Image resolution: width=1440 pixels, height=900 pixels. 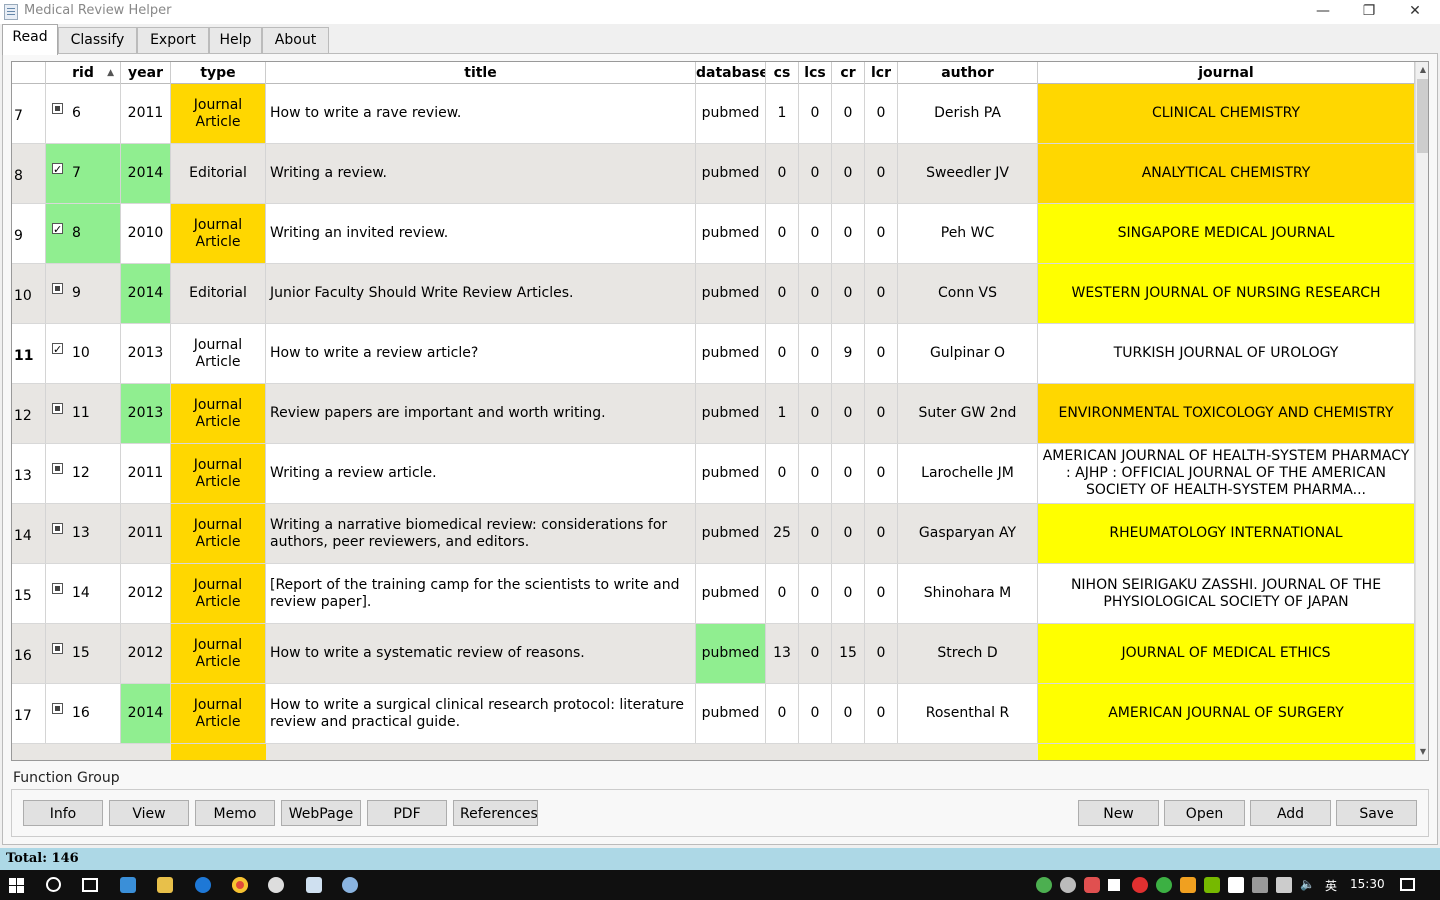 I want to click on tab-help: Help, so click(x=235, y=40).